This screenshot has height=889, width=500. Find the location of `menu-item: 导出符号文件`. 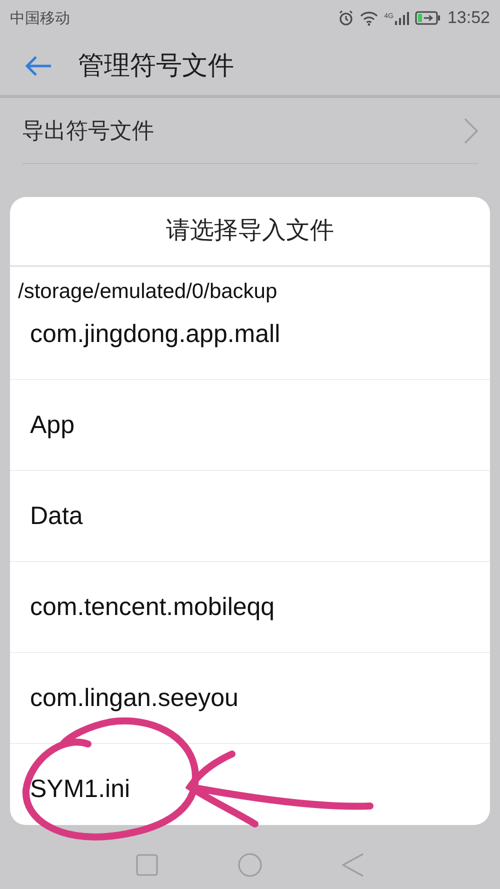

menu-item: 导出符号文件 is located at coordinates (250, 131).